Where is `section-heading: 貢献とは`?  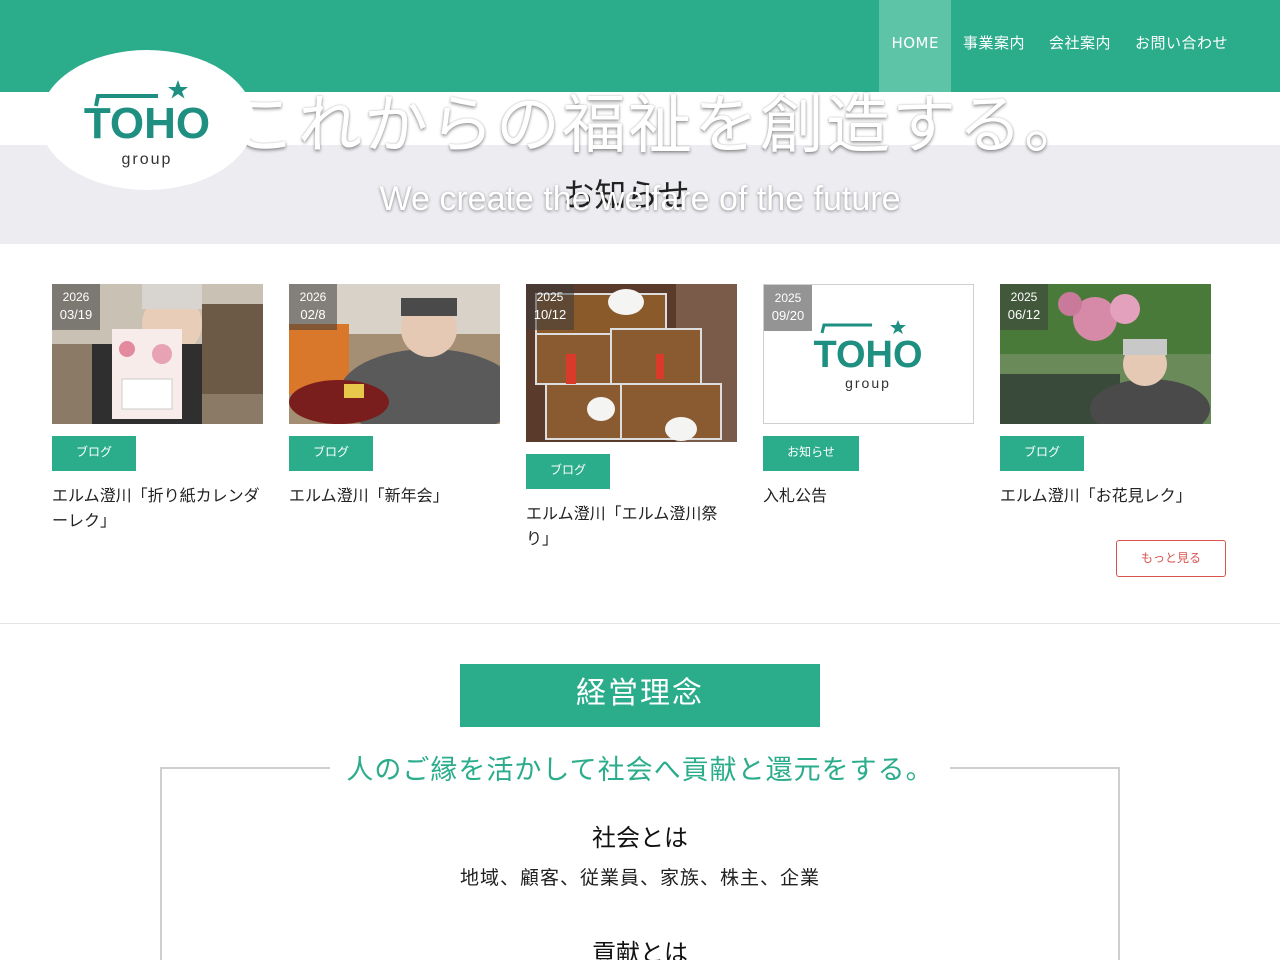 section-heading: 貢献とは is located at coordinates (640, 949).